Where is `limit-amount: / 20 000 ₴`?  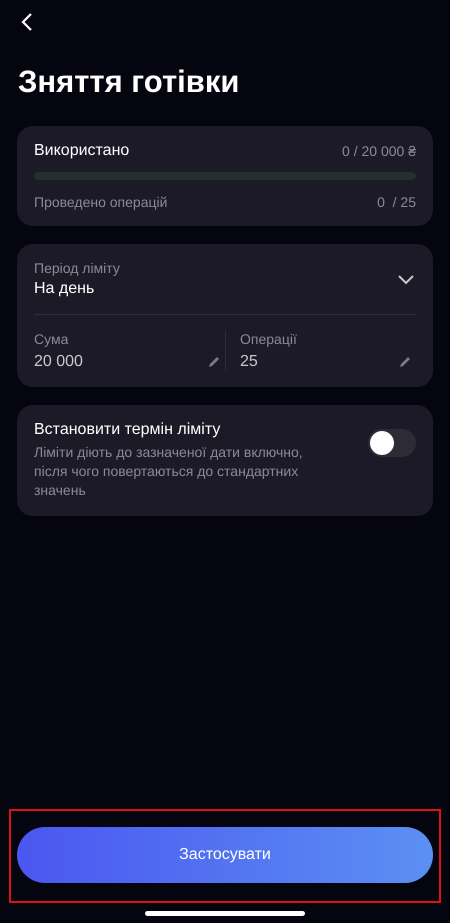
limit-amount: / 20 000 ₴ is located at coordinates (385, 151).